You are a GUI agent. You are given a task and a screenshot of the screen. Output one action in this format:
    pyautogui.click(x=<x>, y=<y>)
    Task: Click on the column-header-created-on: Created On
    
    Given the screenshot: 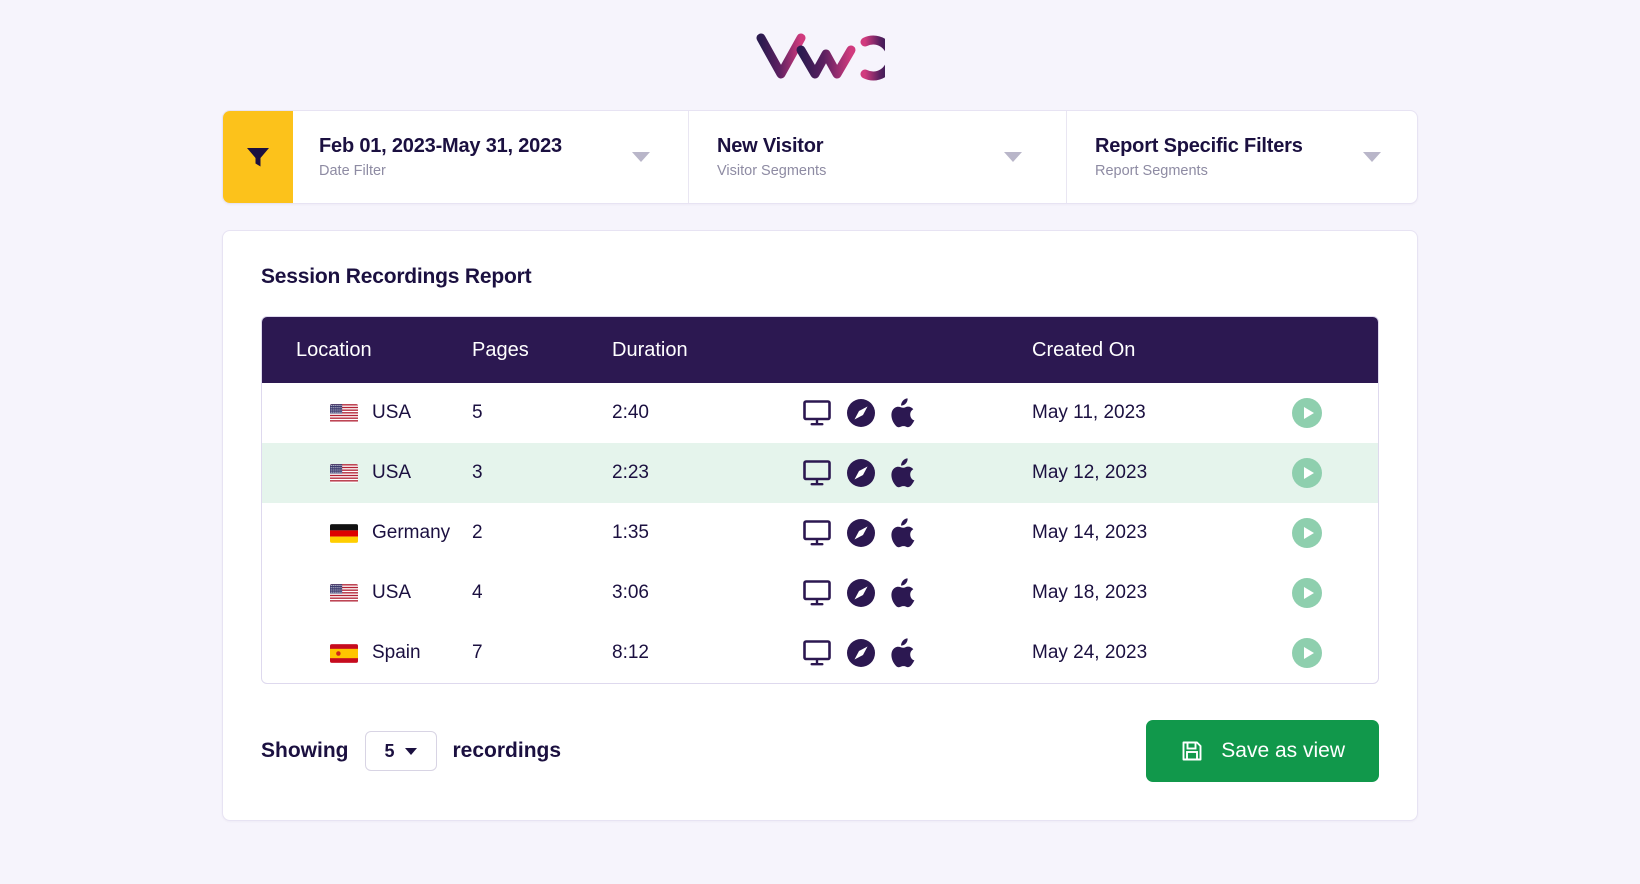 What is the action you would take?
    pyautogui.click(x=1162, y=350)
    